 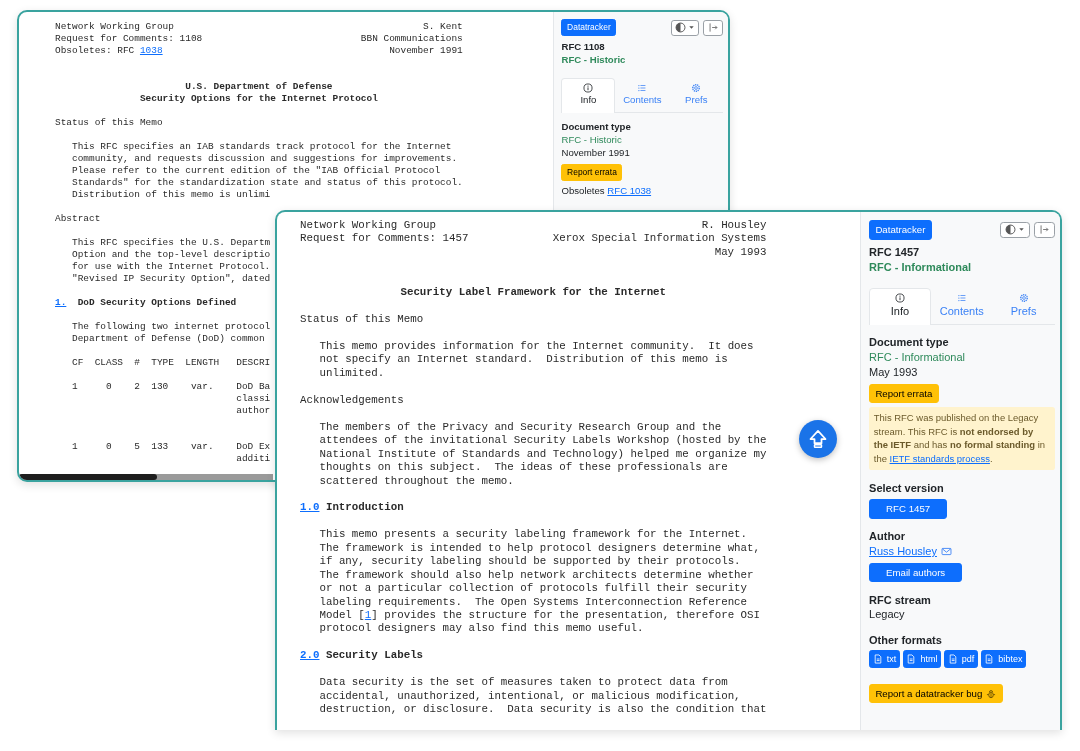 I want to click on field-value: Legacy, so click(x=887, y=615).